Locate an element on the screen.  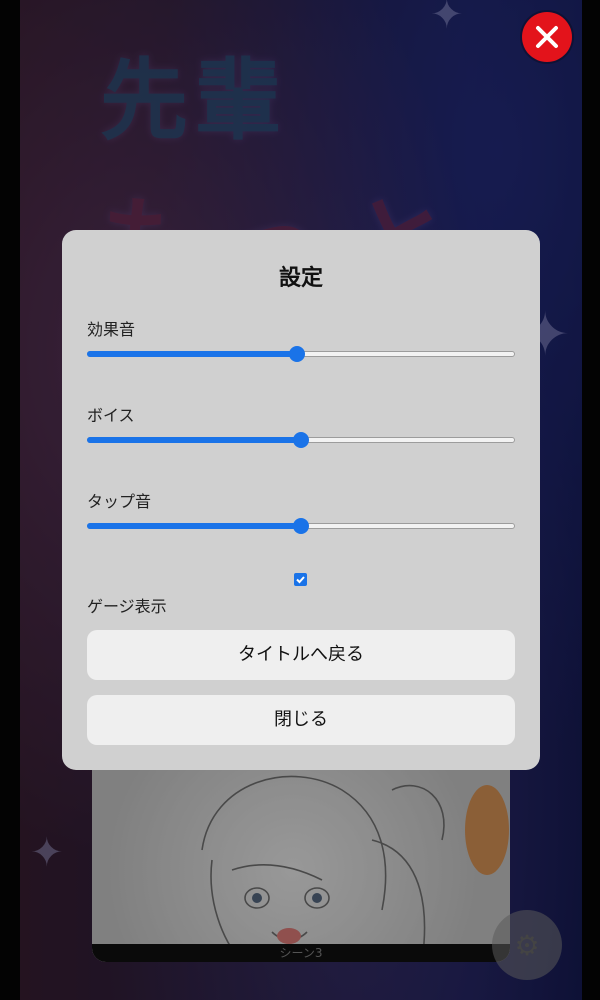
voice-label: ボイス is located at coordinates (111, 415).